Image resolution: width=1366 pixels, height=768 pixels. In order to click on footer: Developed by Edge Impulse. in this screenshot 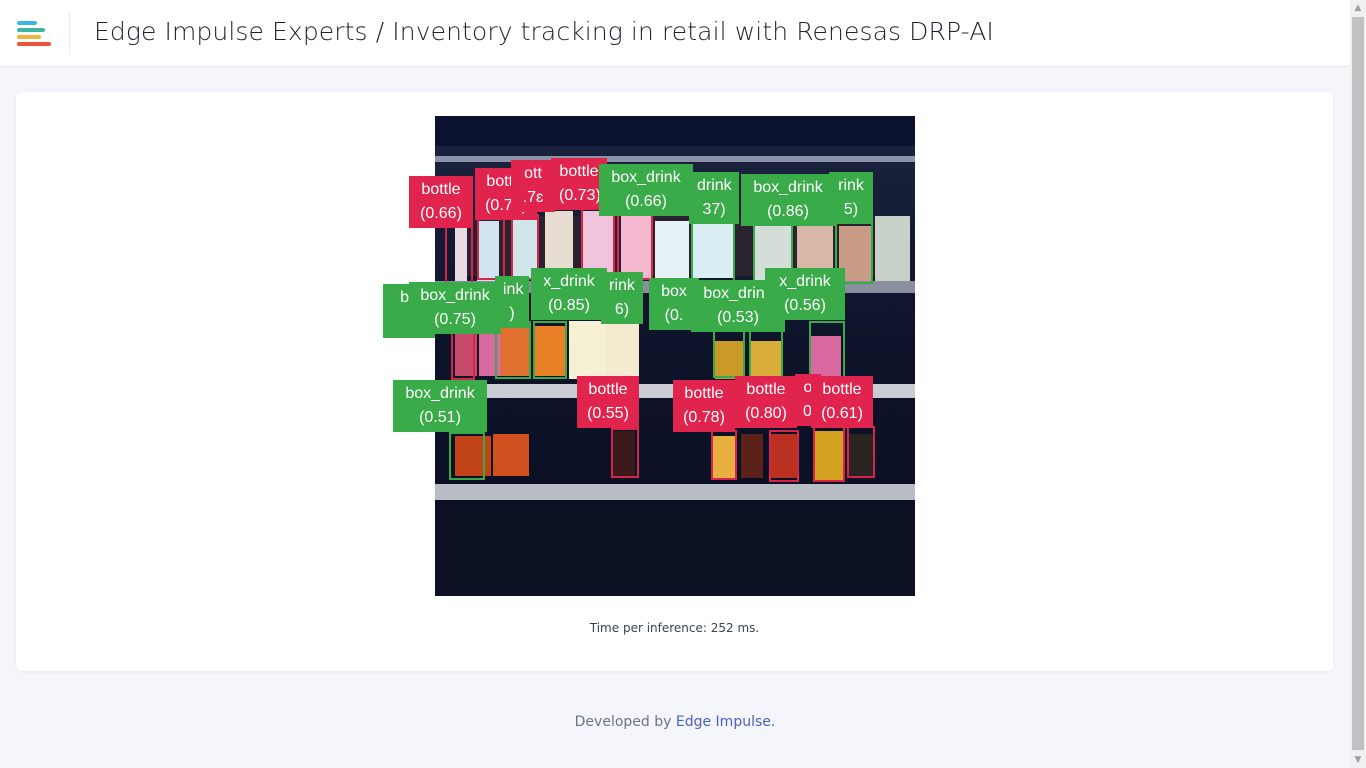, I will do `click(675, 722)`.